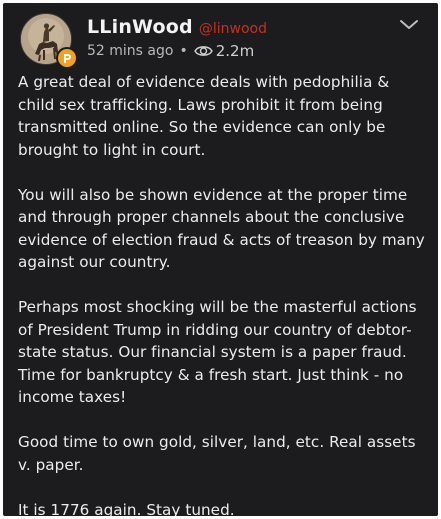 This screenshot has height=519, width=441. What do you see at coordinates (126, 508) in the screenshot?
I see `post-paragraph-5: It is 1776 again. Stay tuned.` at bounding box center [126, 508].